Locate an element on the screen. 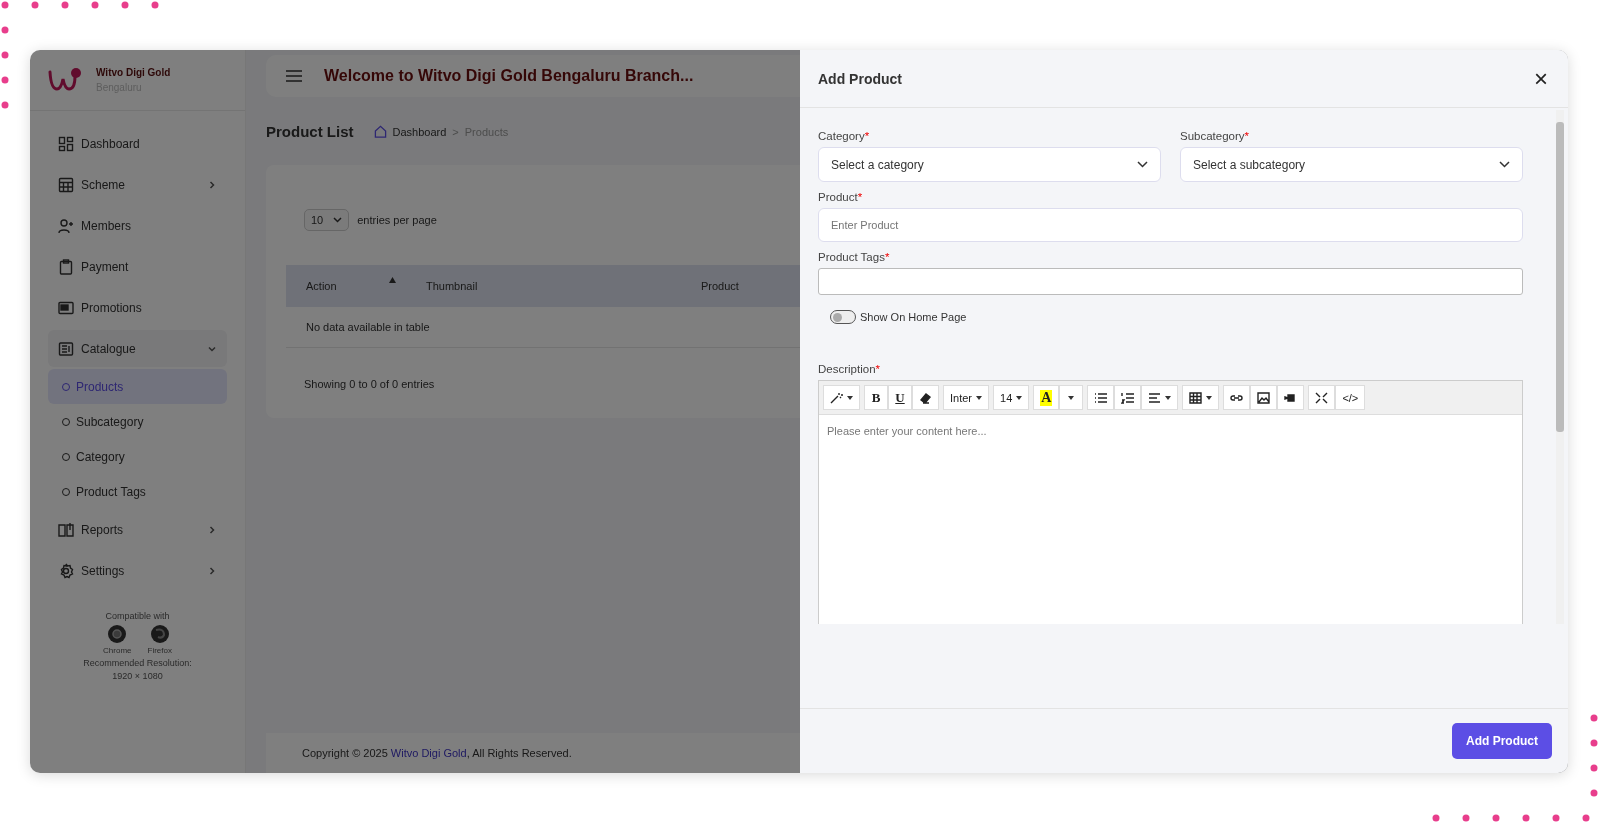 The width and height of the screenshot is (1600, 825). page-size-label: entries per page is located at coordinates (397, 220).